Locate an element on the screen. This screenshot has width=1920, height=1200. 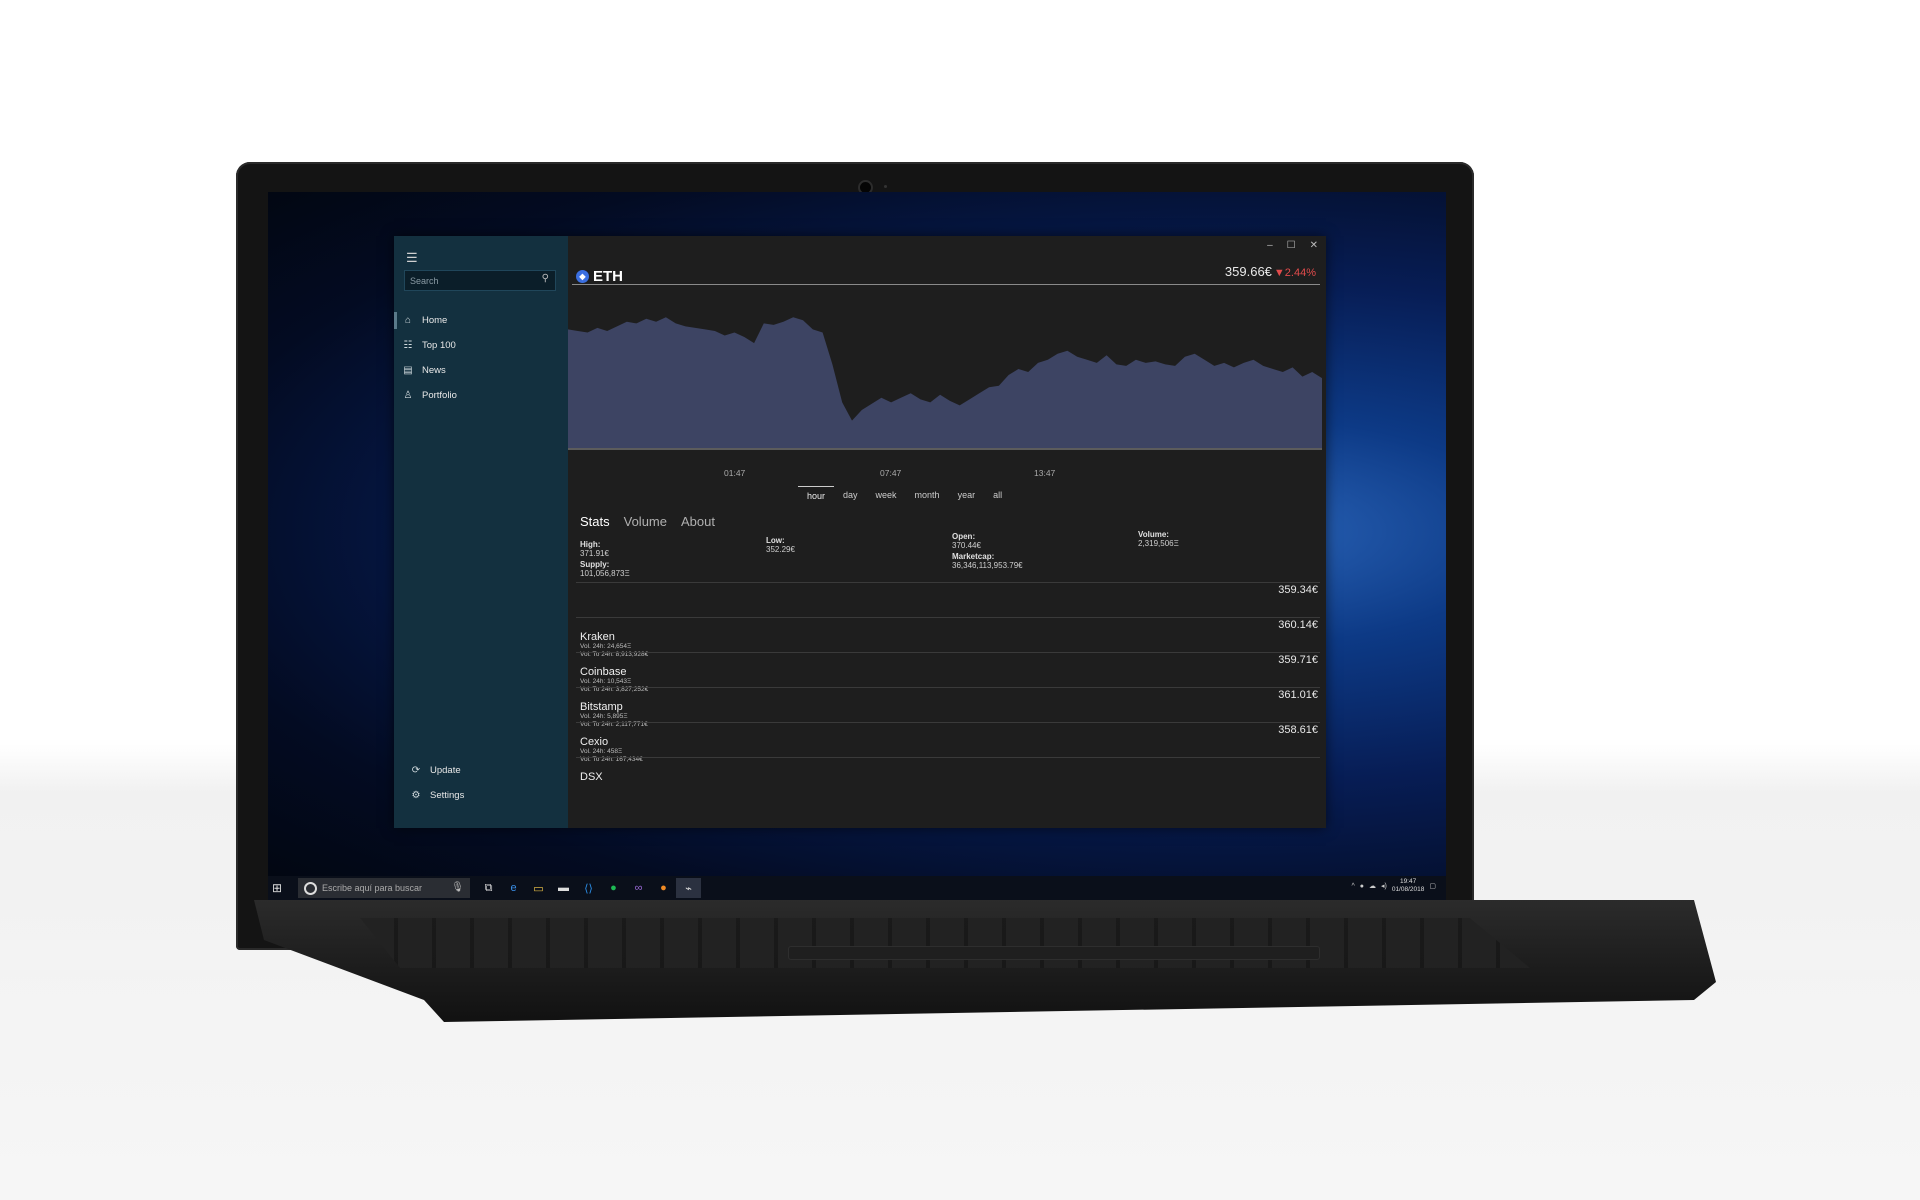
visual-studio-icon: ∞ is located at coordinates (638, 888).